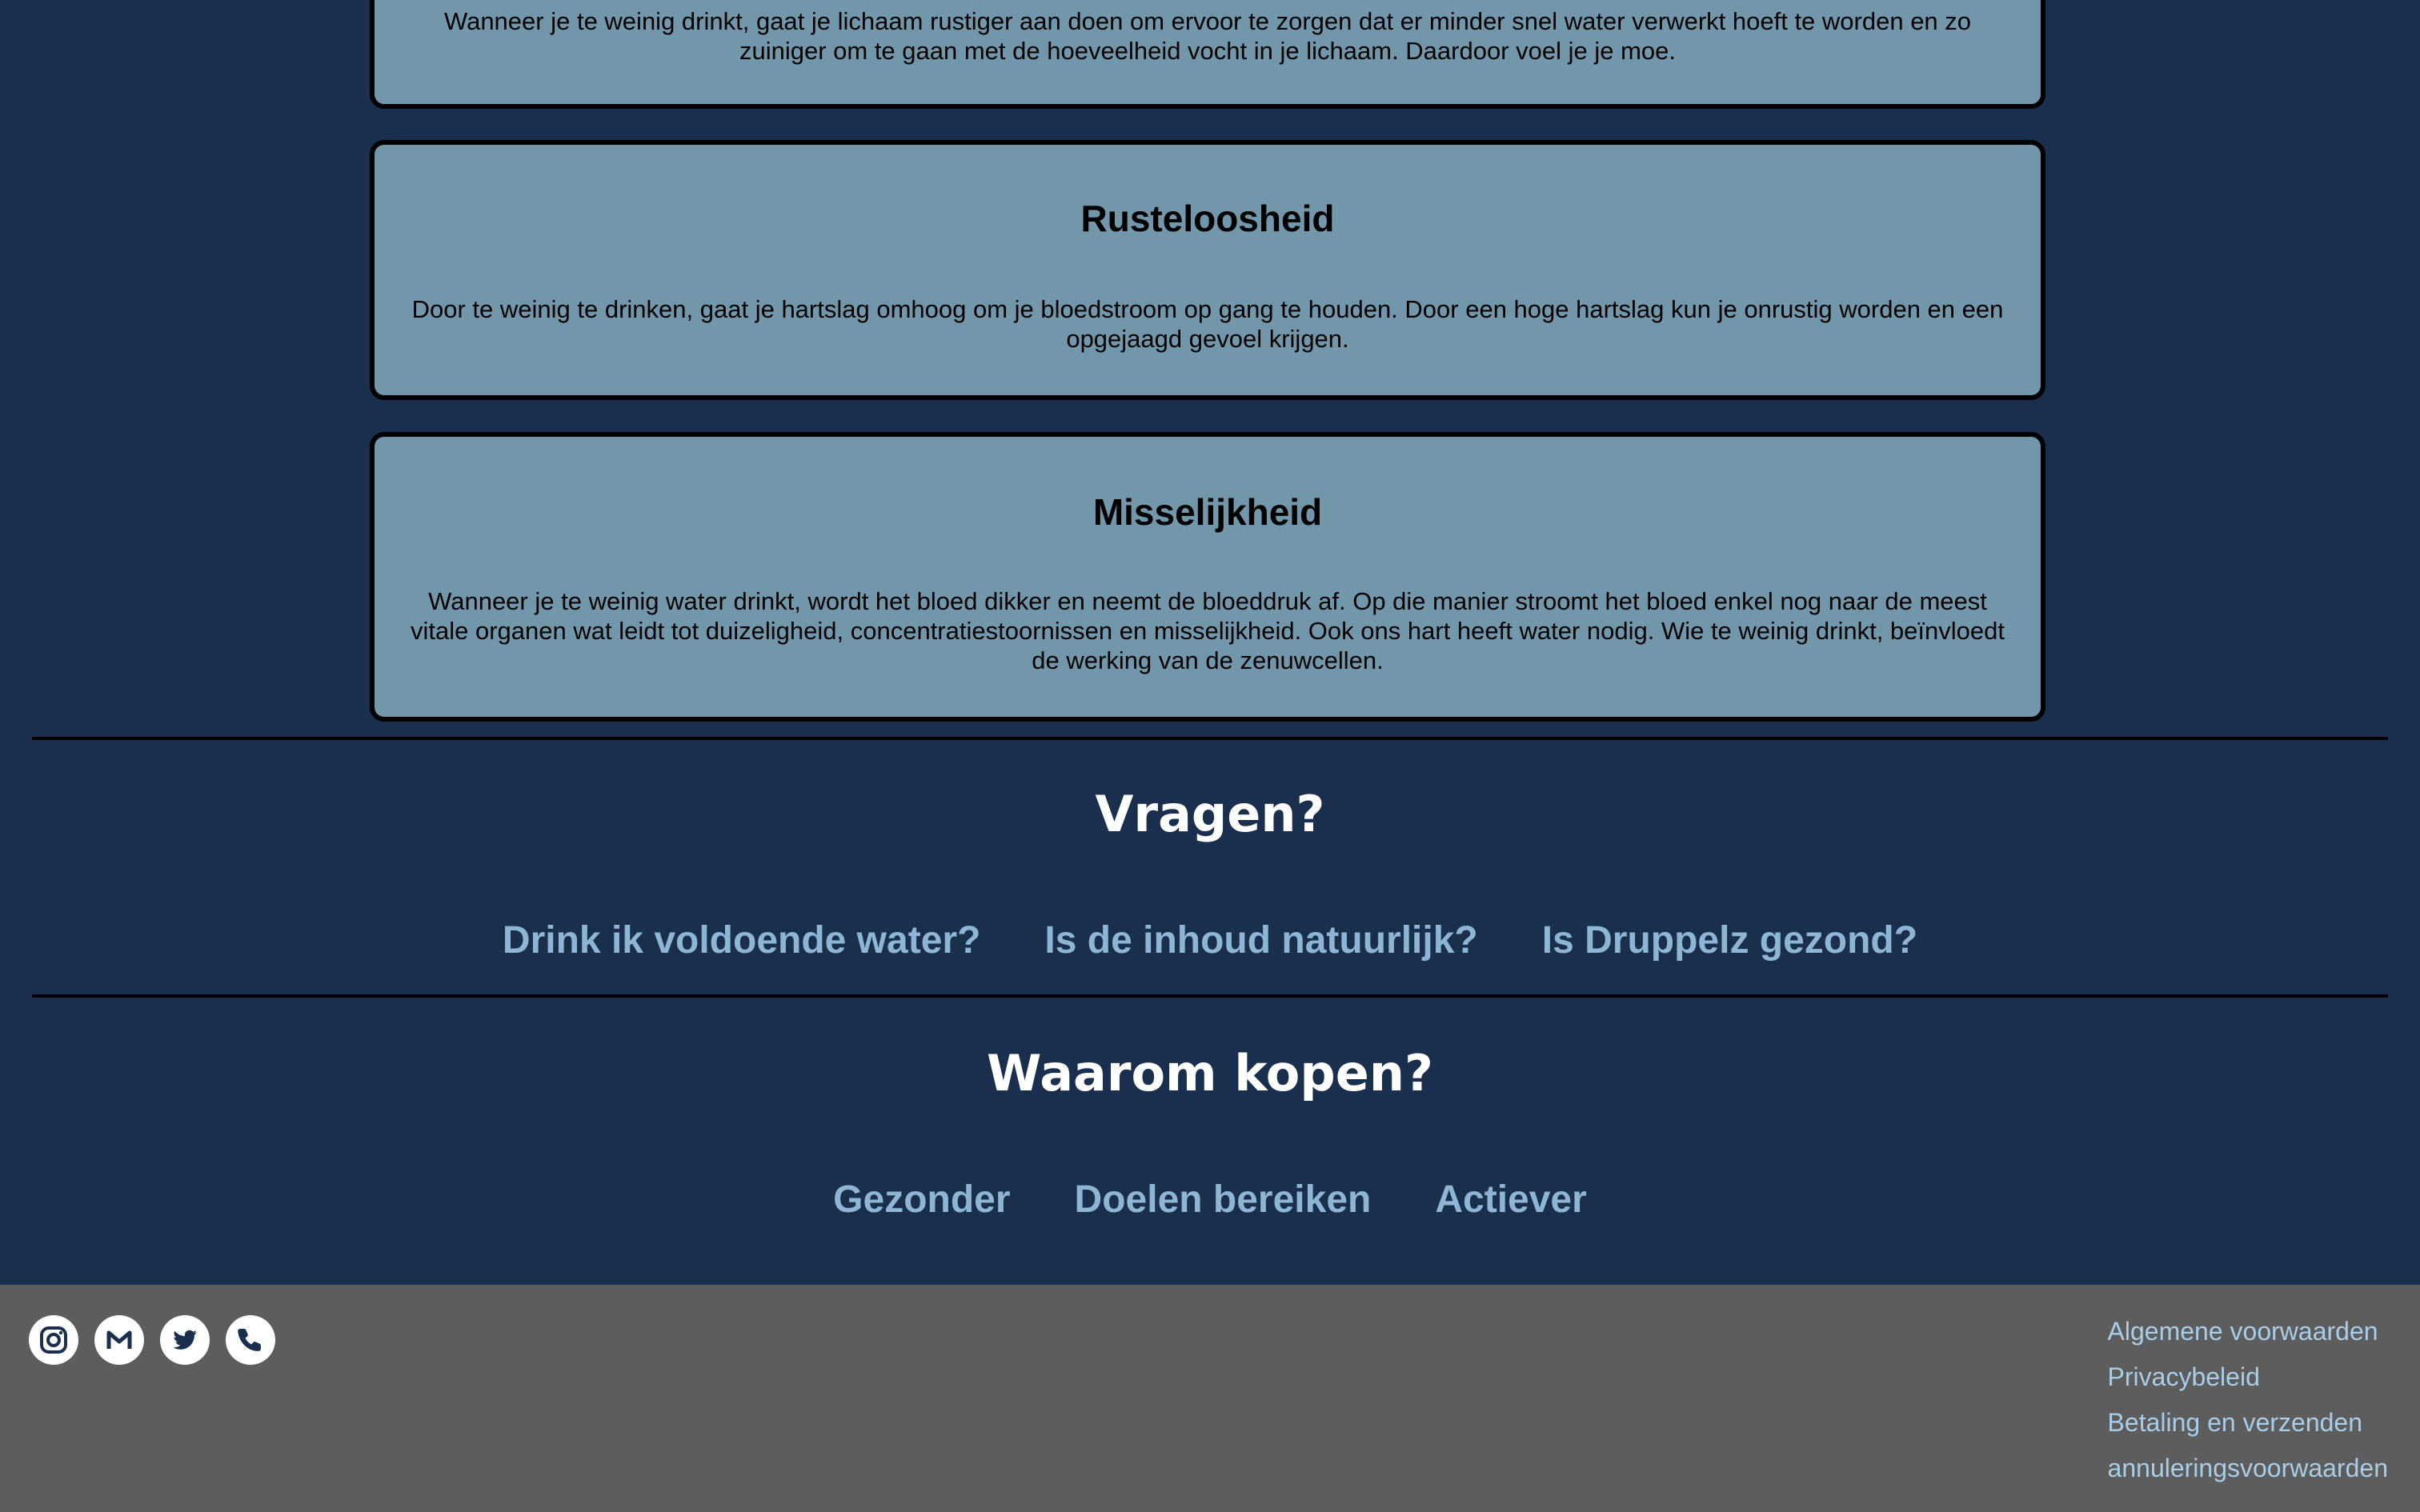 The width and height of the screenshot is (2420, 1512). I want to click on footer-link-privacy: Privacybeleid, so click(2184, 1377).